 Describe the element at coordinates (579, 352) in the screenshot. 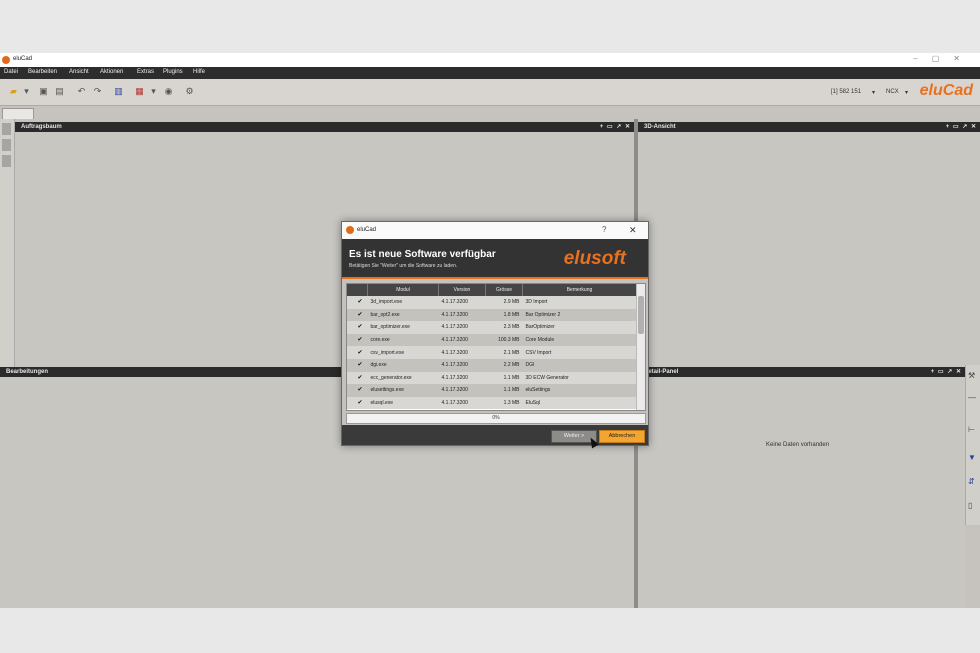

I see `cell-note: CSV Import` at that location.